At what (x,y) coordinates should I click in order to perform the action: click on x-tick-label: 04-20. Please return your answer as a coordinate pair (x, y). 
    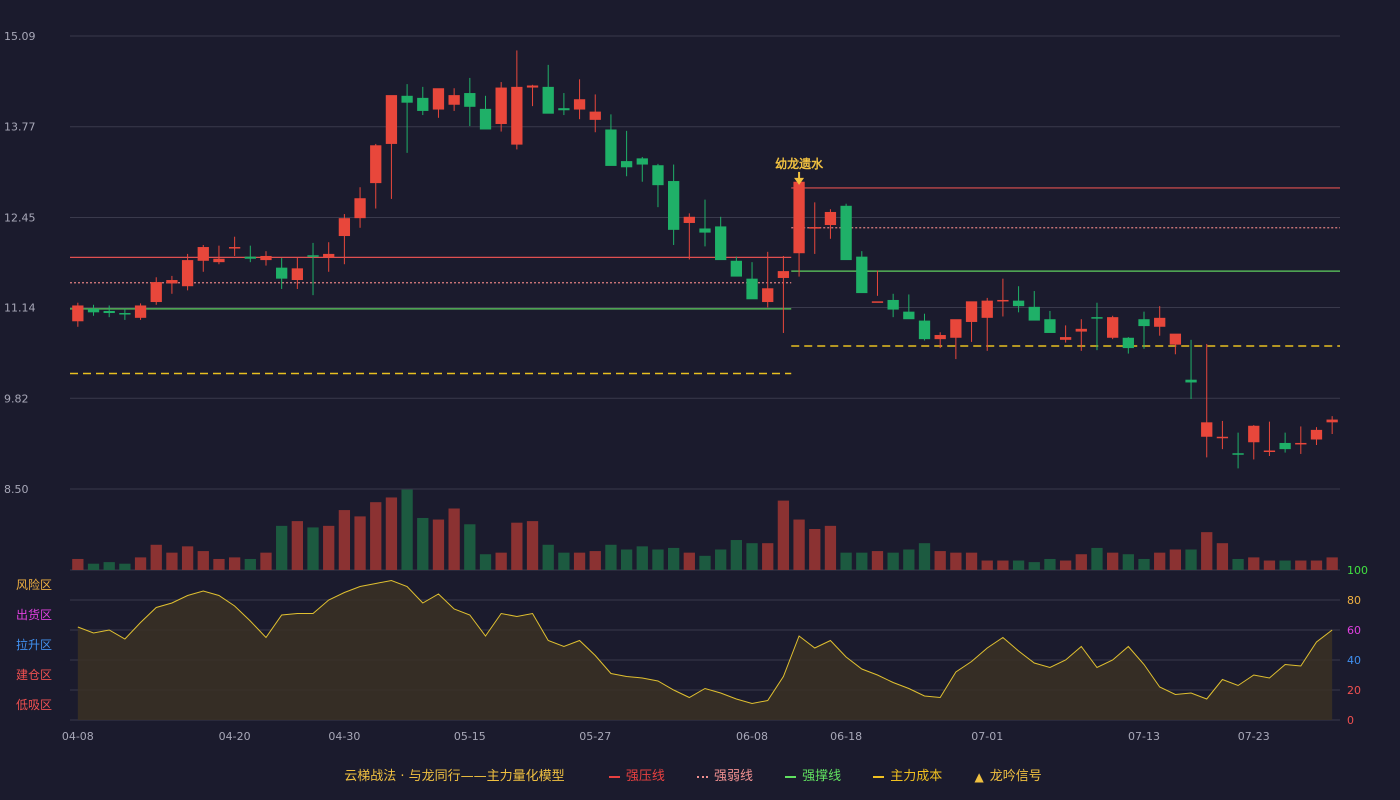
    Looking at the image, I should click on (235, 736).